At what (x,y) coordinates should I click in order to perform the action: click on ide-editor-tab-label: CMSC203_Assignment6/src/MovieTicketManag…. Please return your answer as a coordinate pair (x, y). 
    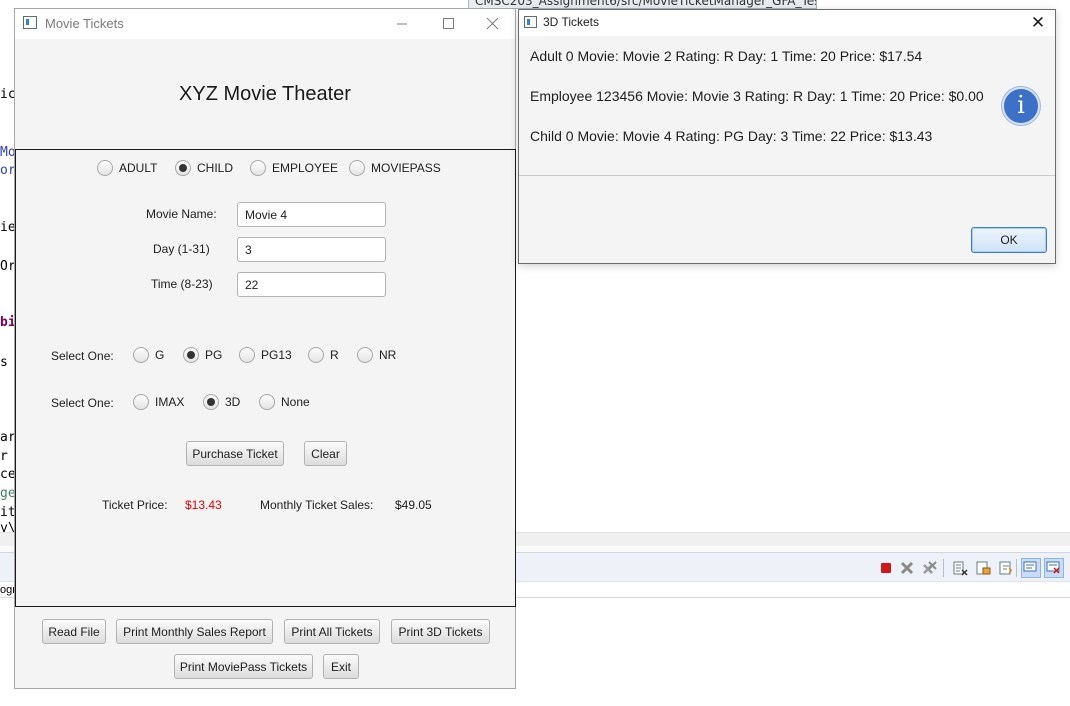
    Looking at the image, I should click on (646, 4).